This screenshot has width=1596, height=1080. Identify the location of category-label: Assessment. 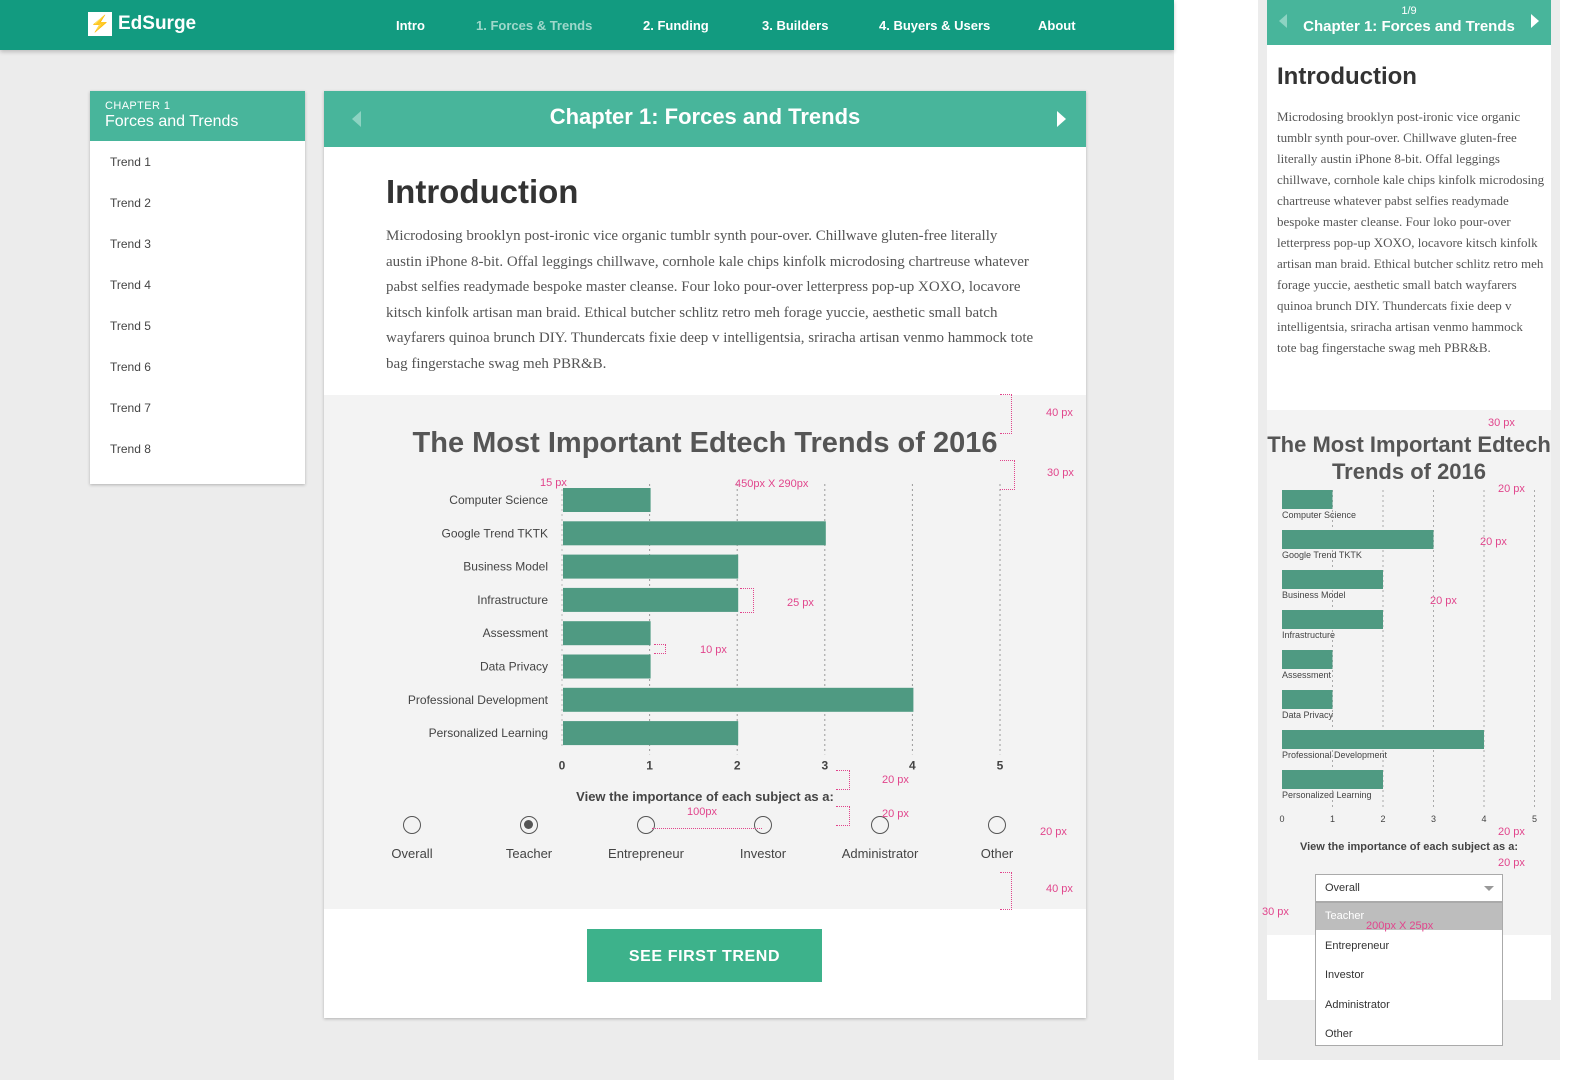
(516, 633).